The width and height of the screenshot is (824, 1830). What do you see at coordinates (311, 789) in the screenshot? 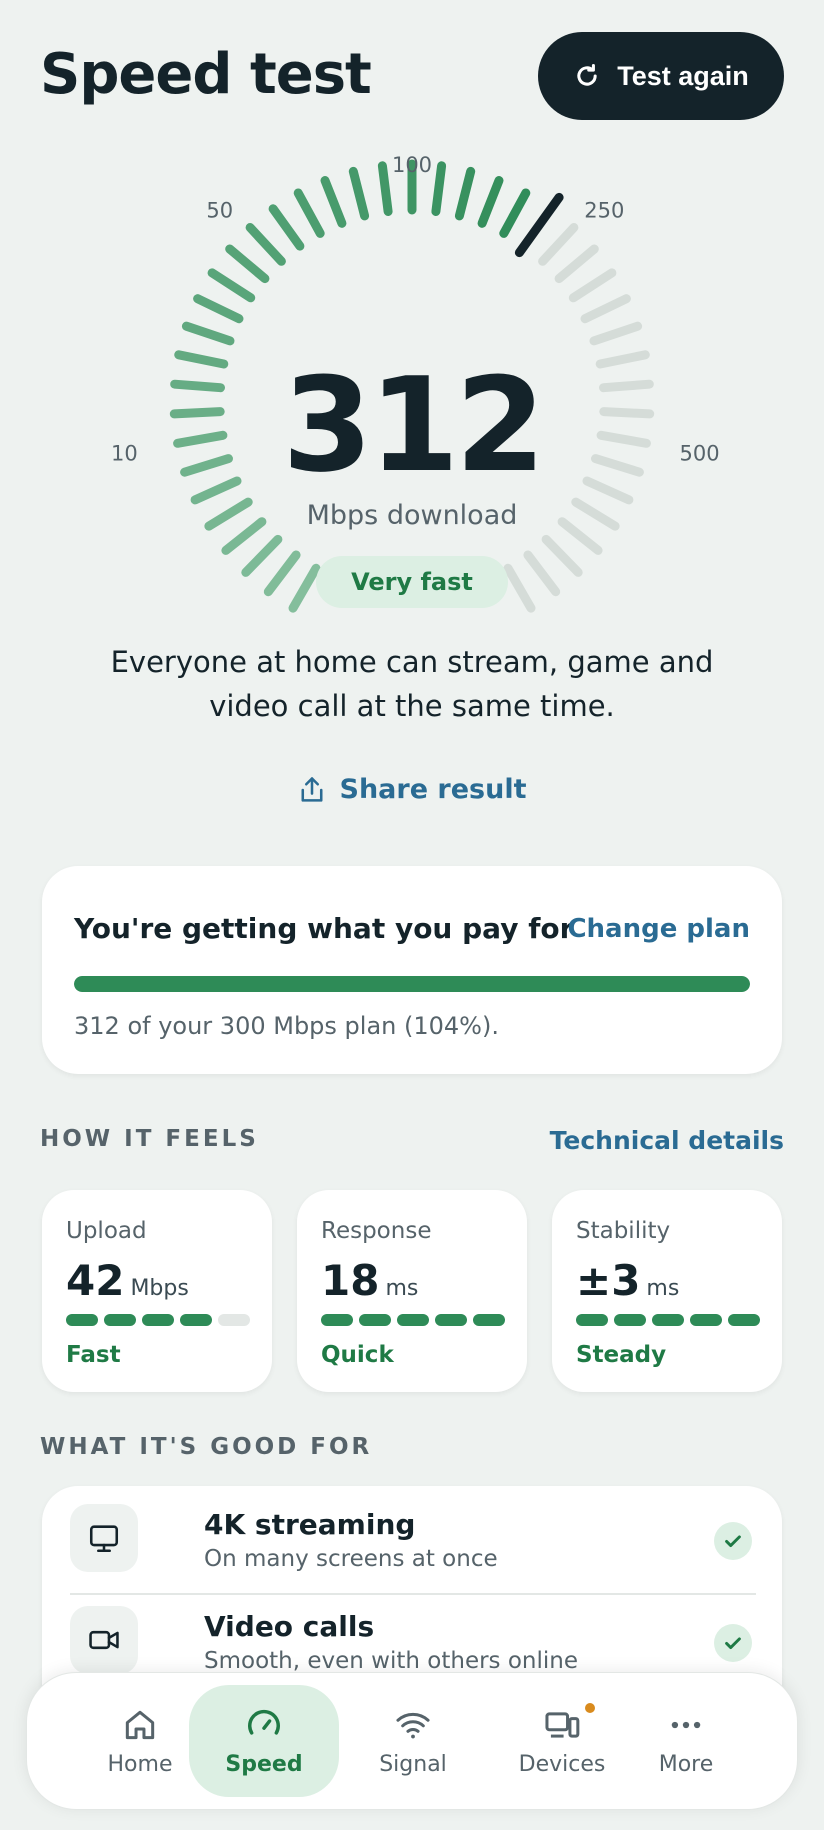
I see `share-icon` at bounding box center [311, 789].